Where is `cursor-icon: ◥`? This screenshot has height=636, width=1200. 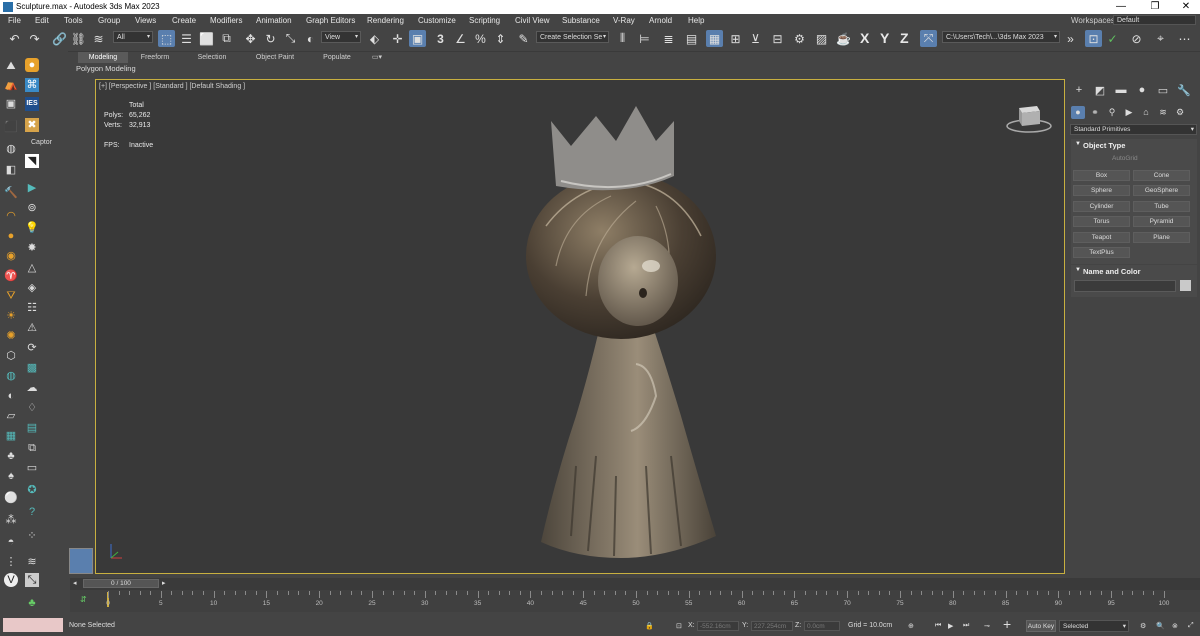 cursor-icon: ◥ is located at coordinates (32, 161).